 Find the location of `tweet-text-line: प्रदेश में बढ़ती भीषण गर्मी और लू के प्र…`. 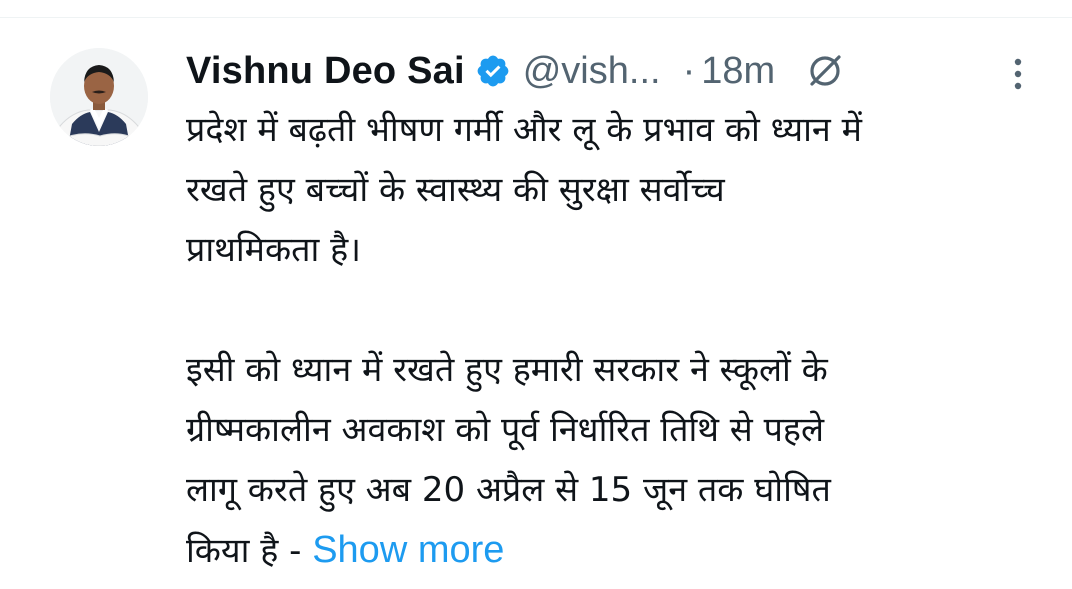

tweet-text-line: प्रदेश में बढ़ती भीषण गर्मी और लू के प्र… is located at coordinates (524, 130).